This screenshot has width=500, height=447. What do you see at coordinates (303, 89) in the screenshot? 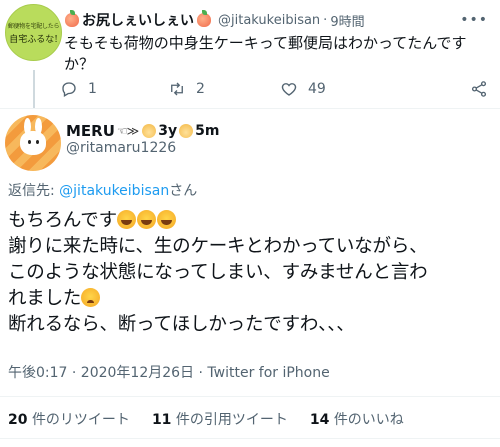
I see `like-button: 49` at bounding box center [303, 89].